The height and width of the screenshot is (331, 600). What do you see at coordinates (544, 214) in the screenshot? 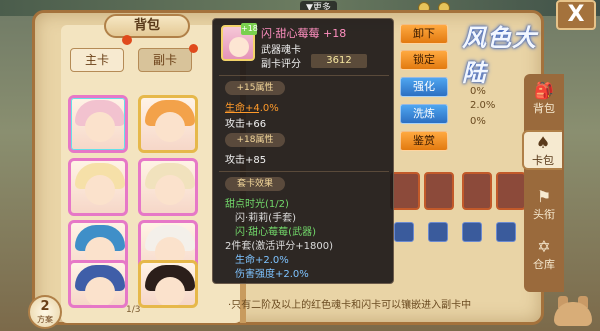
I see `side-nav-label: 头衔` at bounding box center [544, 214].